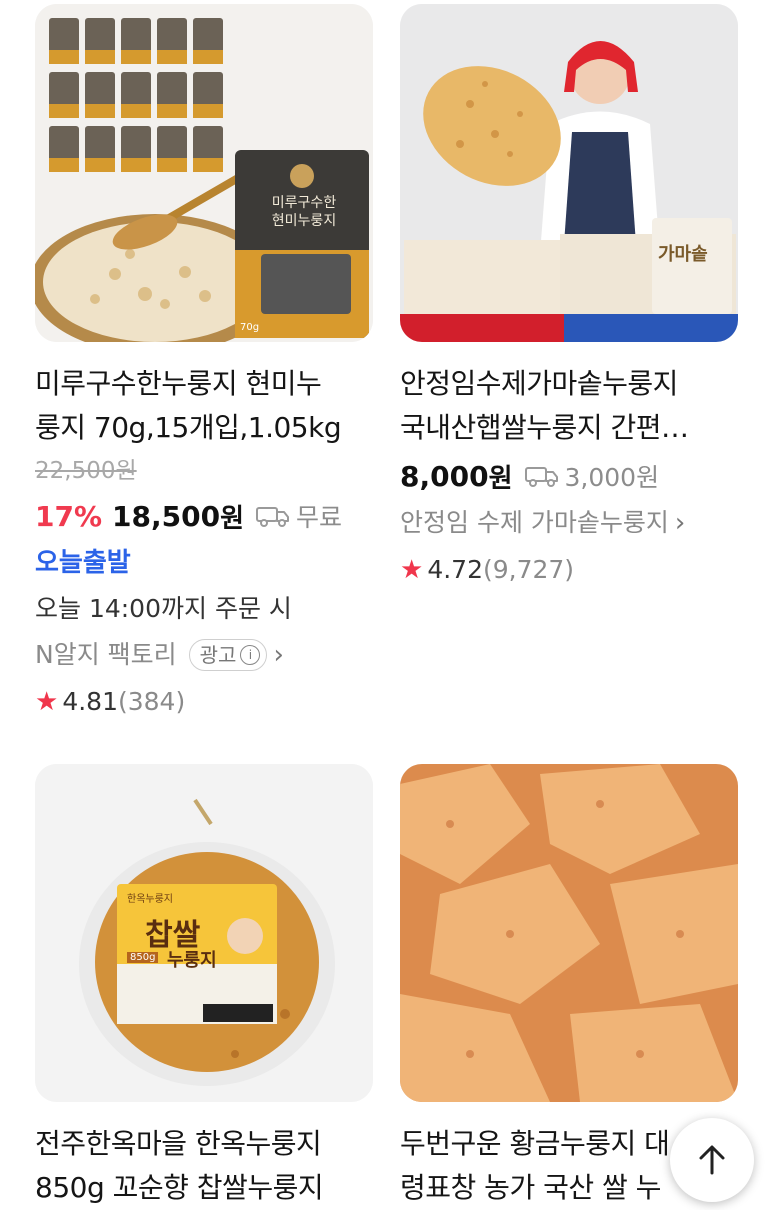  What do you see at coordinates (83, 563) in the screenshot?
I see `today-shipping-badge: 오늘출발` at bounding box center [83, 563].